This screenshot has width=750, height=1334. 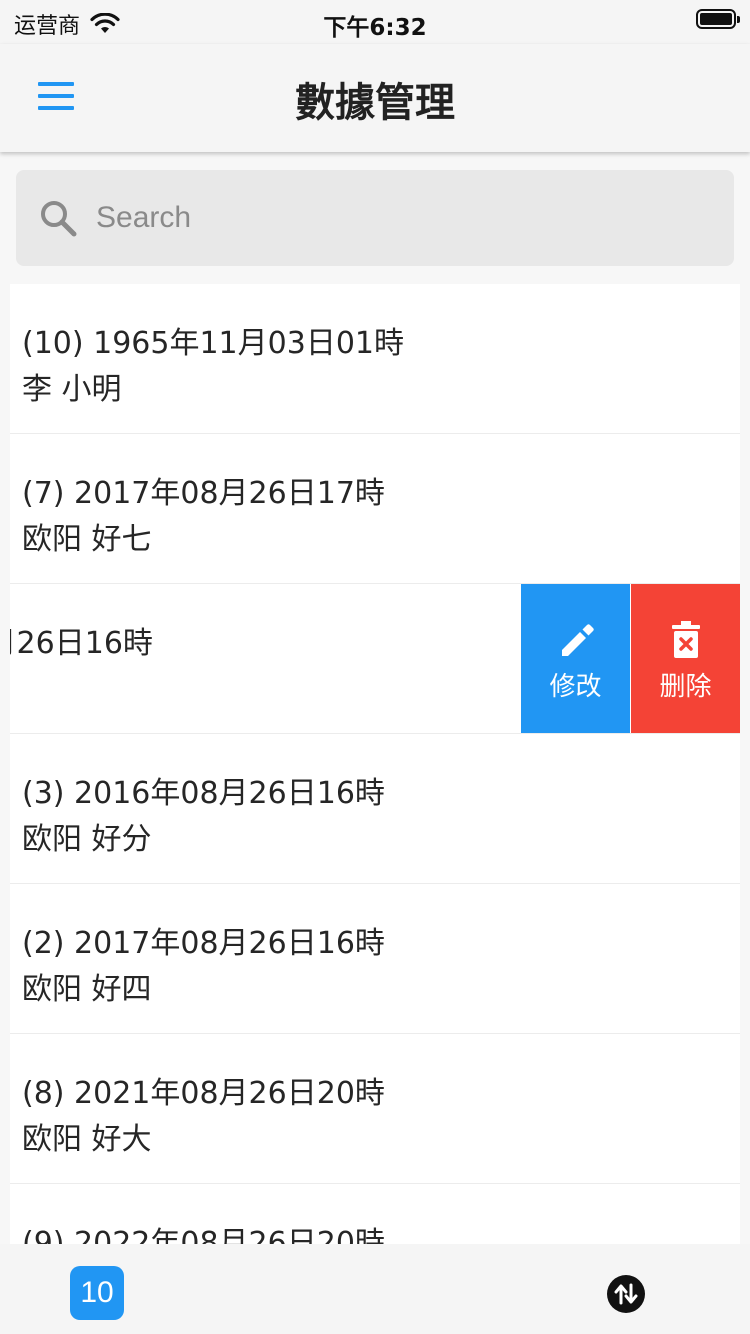 I want to click on record-datetime: (3) 2016年08月26日16時, so click(x=203, y=793).